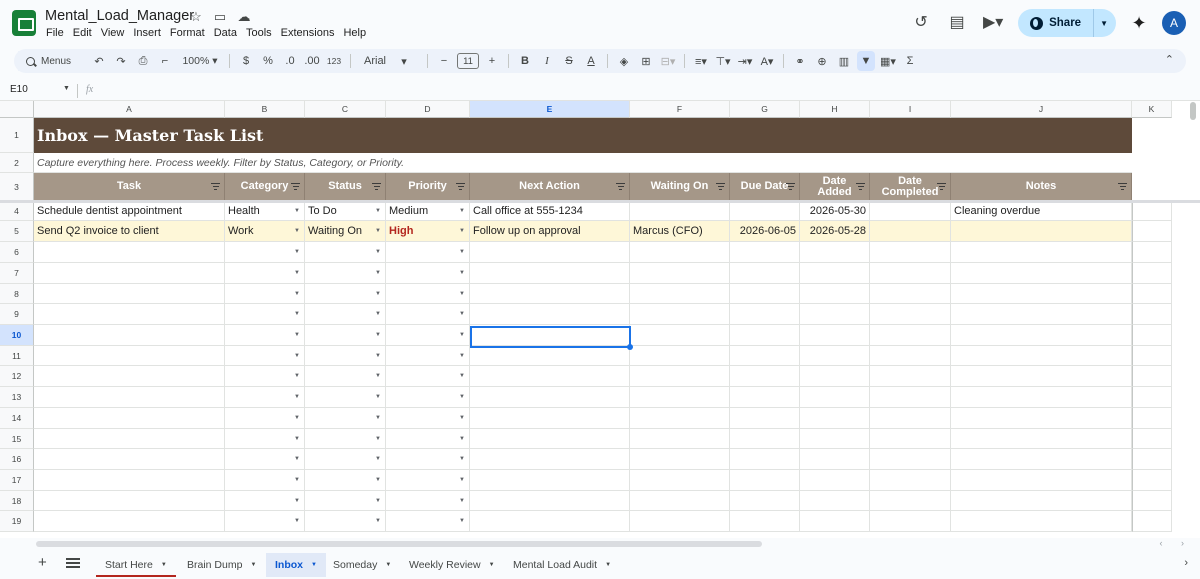  Describe the element at coordinates (1139, 23) in the screenshot. I see `gemini-sparkle-icon: ✦` at that location.